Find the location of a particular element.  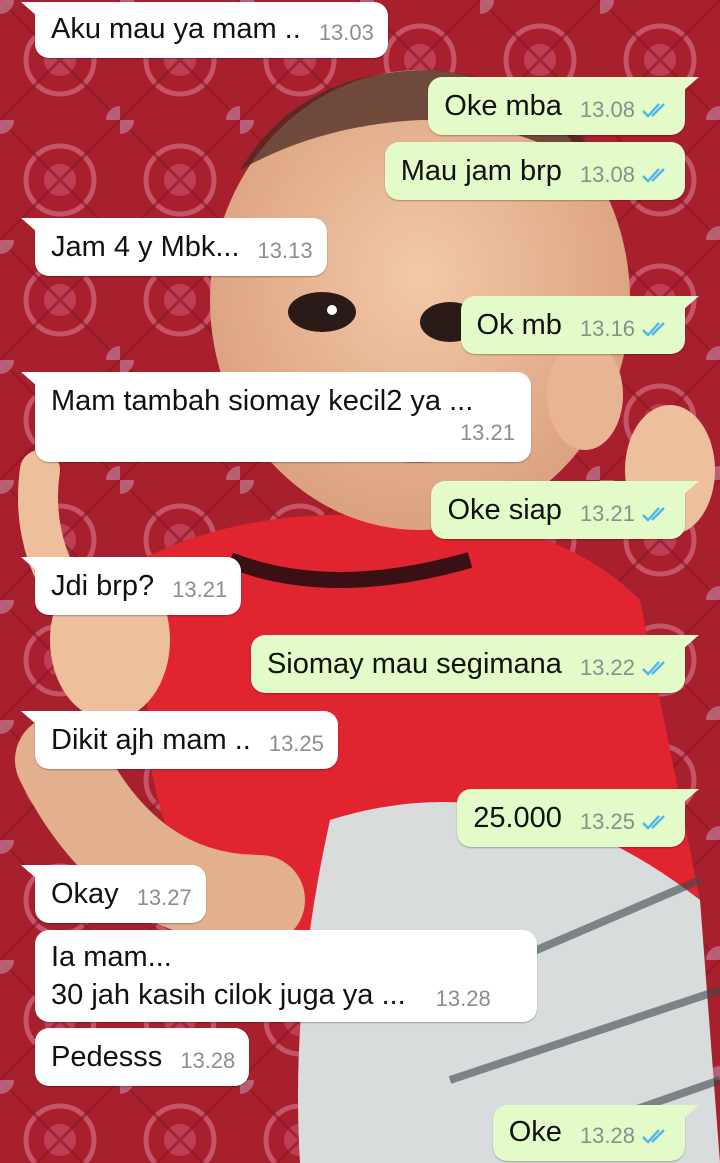

message-bubble-incoming: Jdi brp? 13.21 is located at coordinates (131, 586).